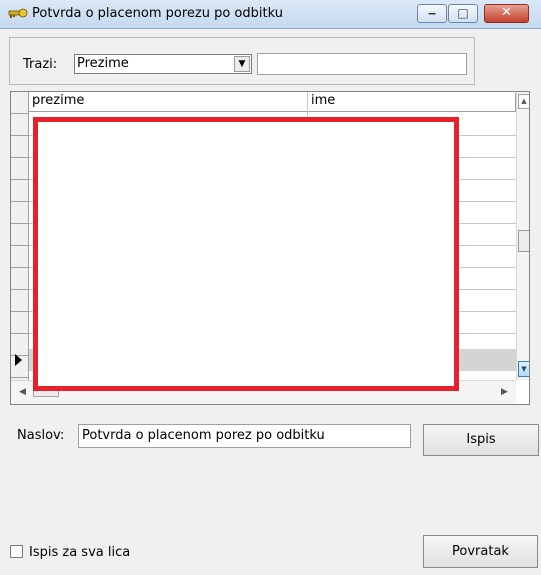 This screenshot has width=541, height=575. I want to click on vertical-scrollbar: ▲ ▼, so click(522, 236).